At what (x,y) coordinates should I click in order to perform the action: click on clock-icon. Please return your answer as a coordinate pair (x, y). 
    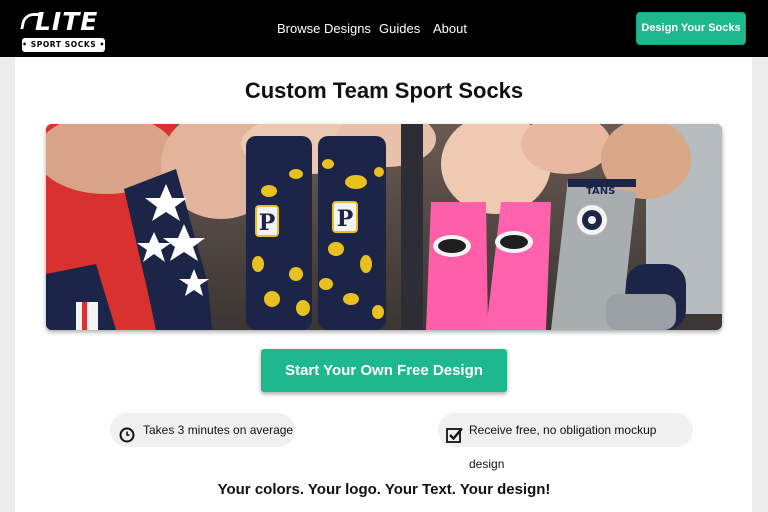
    Looking at the image, I should click on (127, 439).